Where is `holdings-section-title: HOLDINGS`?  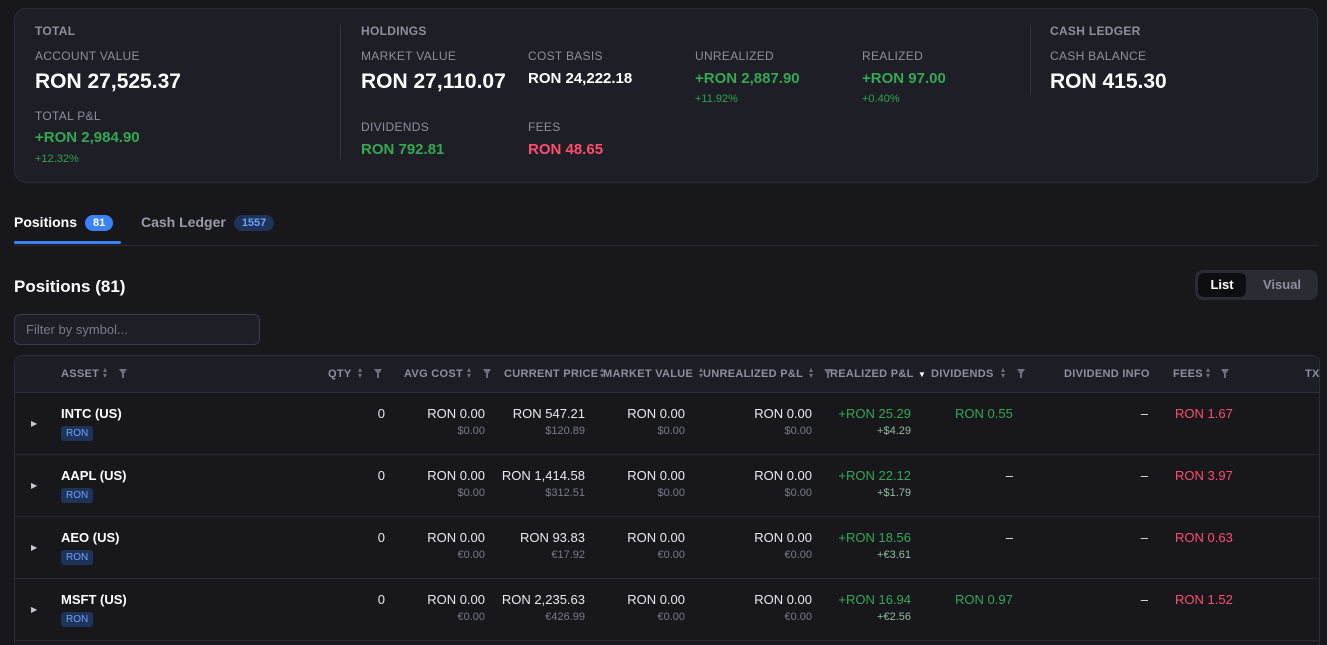
holdings-section-title: HOLDINGS is located at coordinates (394, 31).